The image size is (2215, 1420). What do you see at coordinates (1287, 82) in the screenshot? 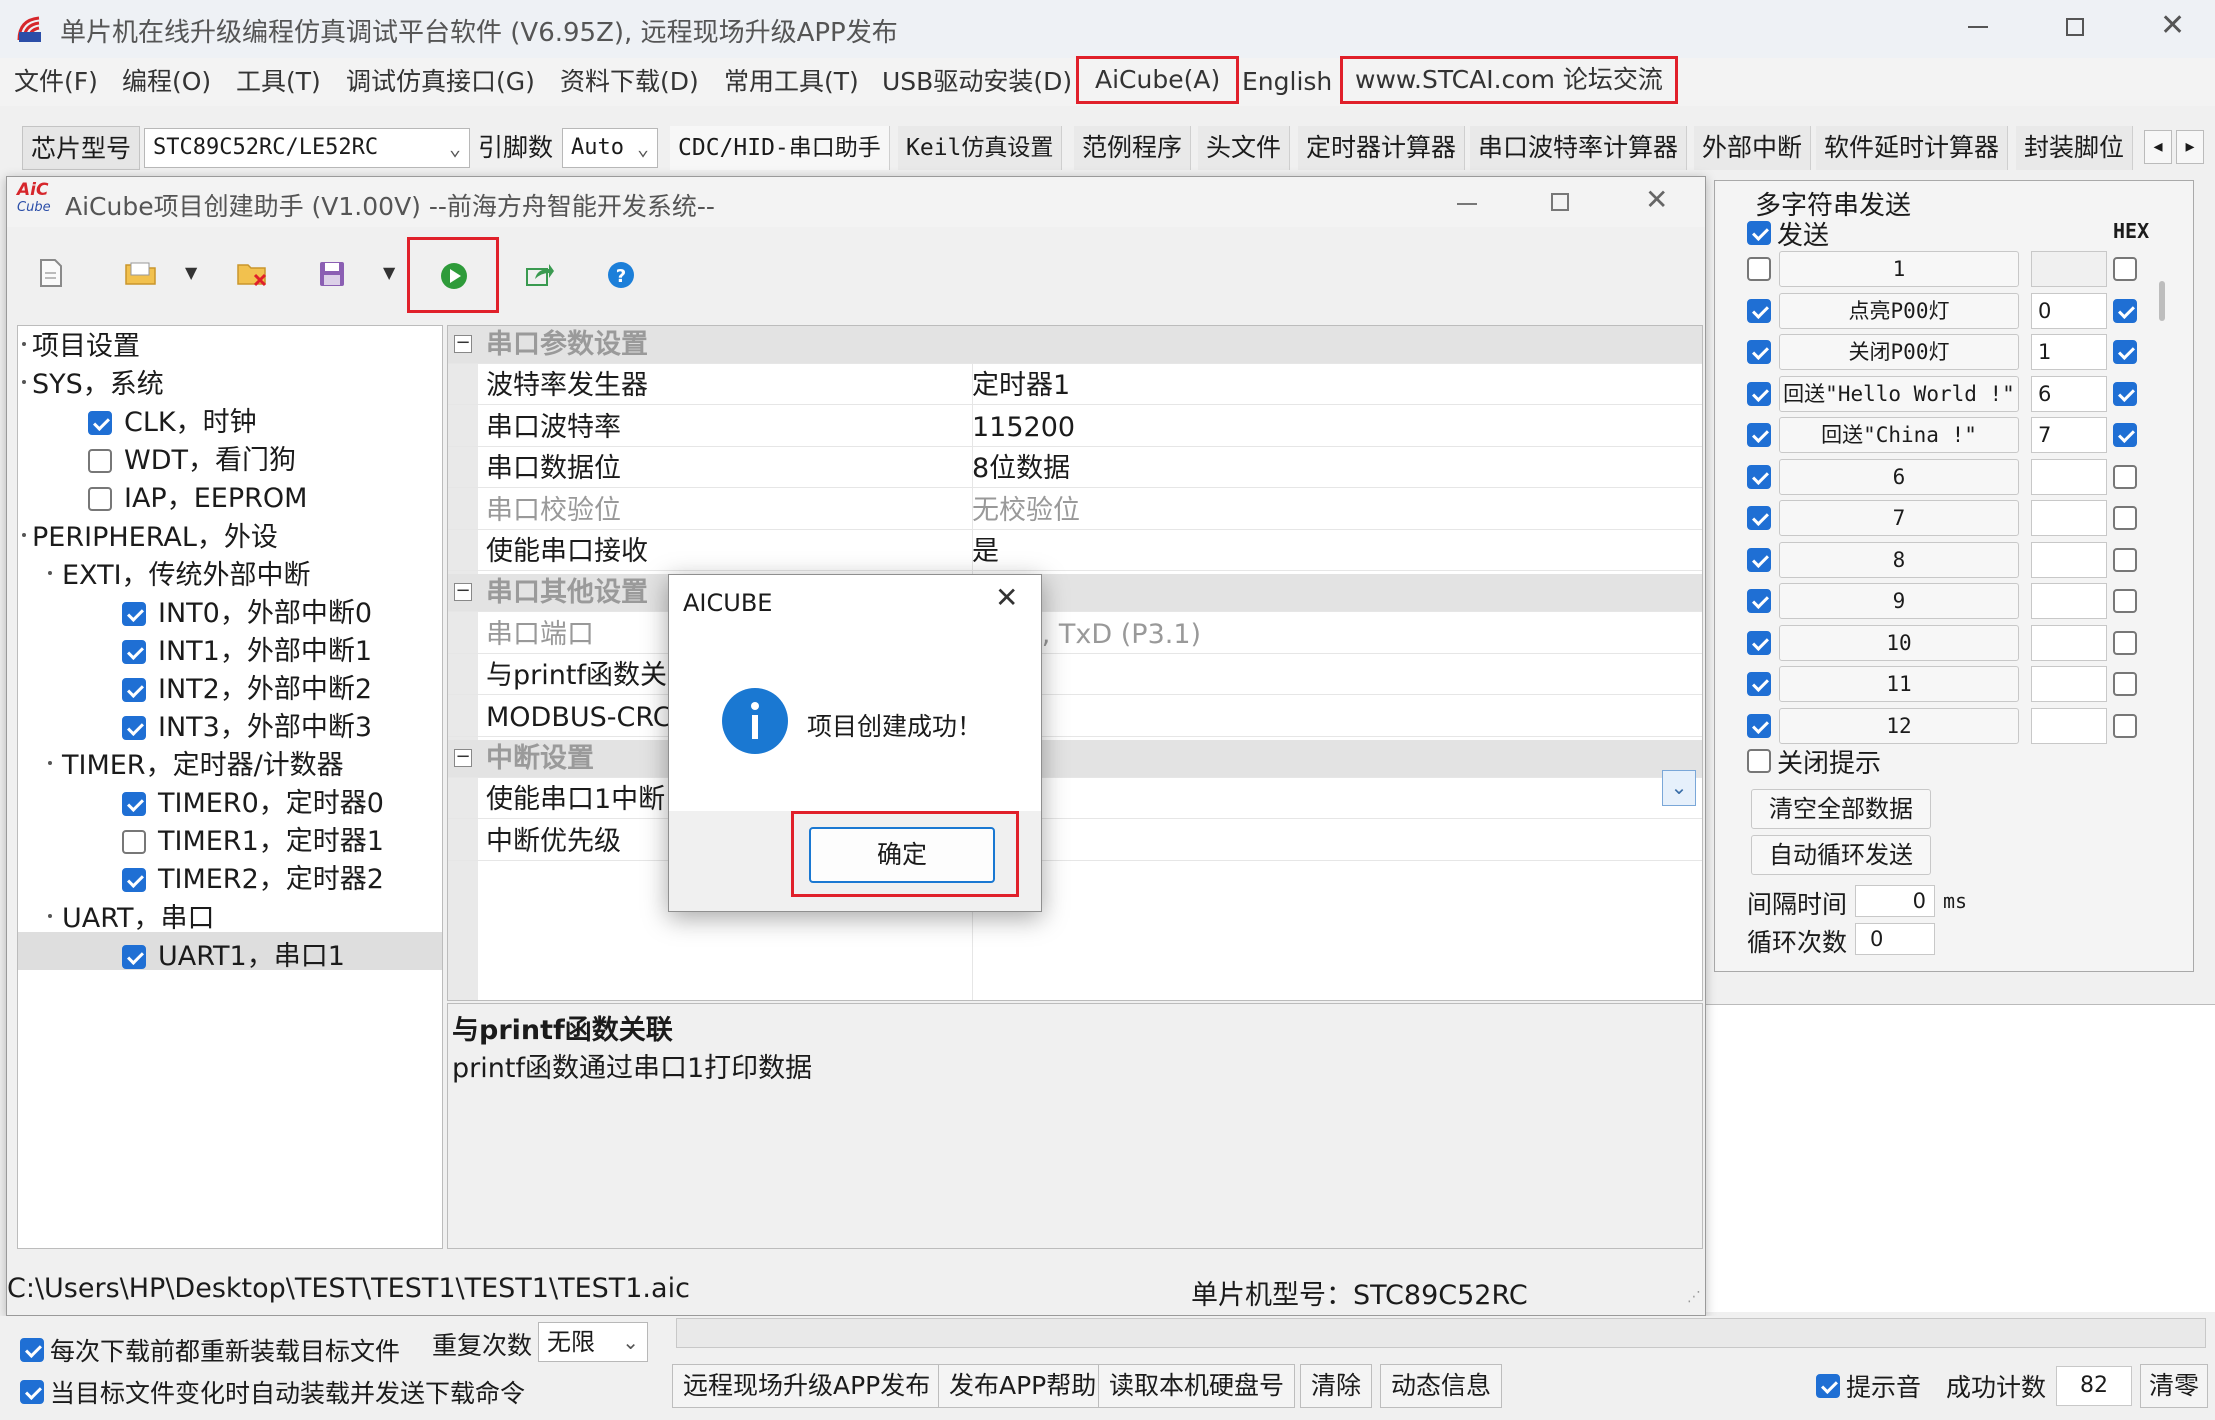
I see `menu-english: English` at bounding box center [1287, 82].